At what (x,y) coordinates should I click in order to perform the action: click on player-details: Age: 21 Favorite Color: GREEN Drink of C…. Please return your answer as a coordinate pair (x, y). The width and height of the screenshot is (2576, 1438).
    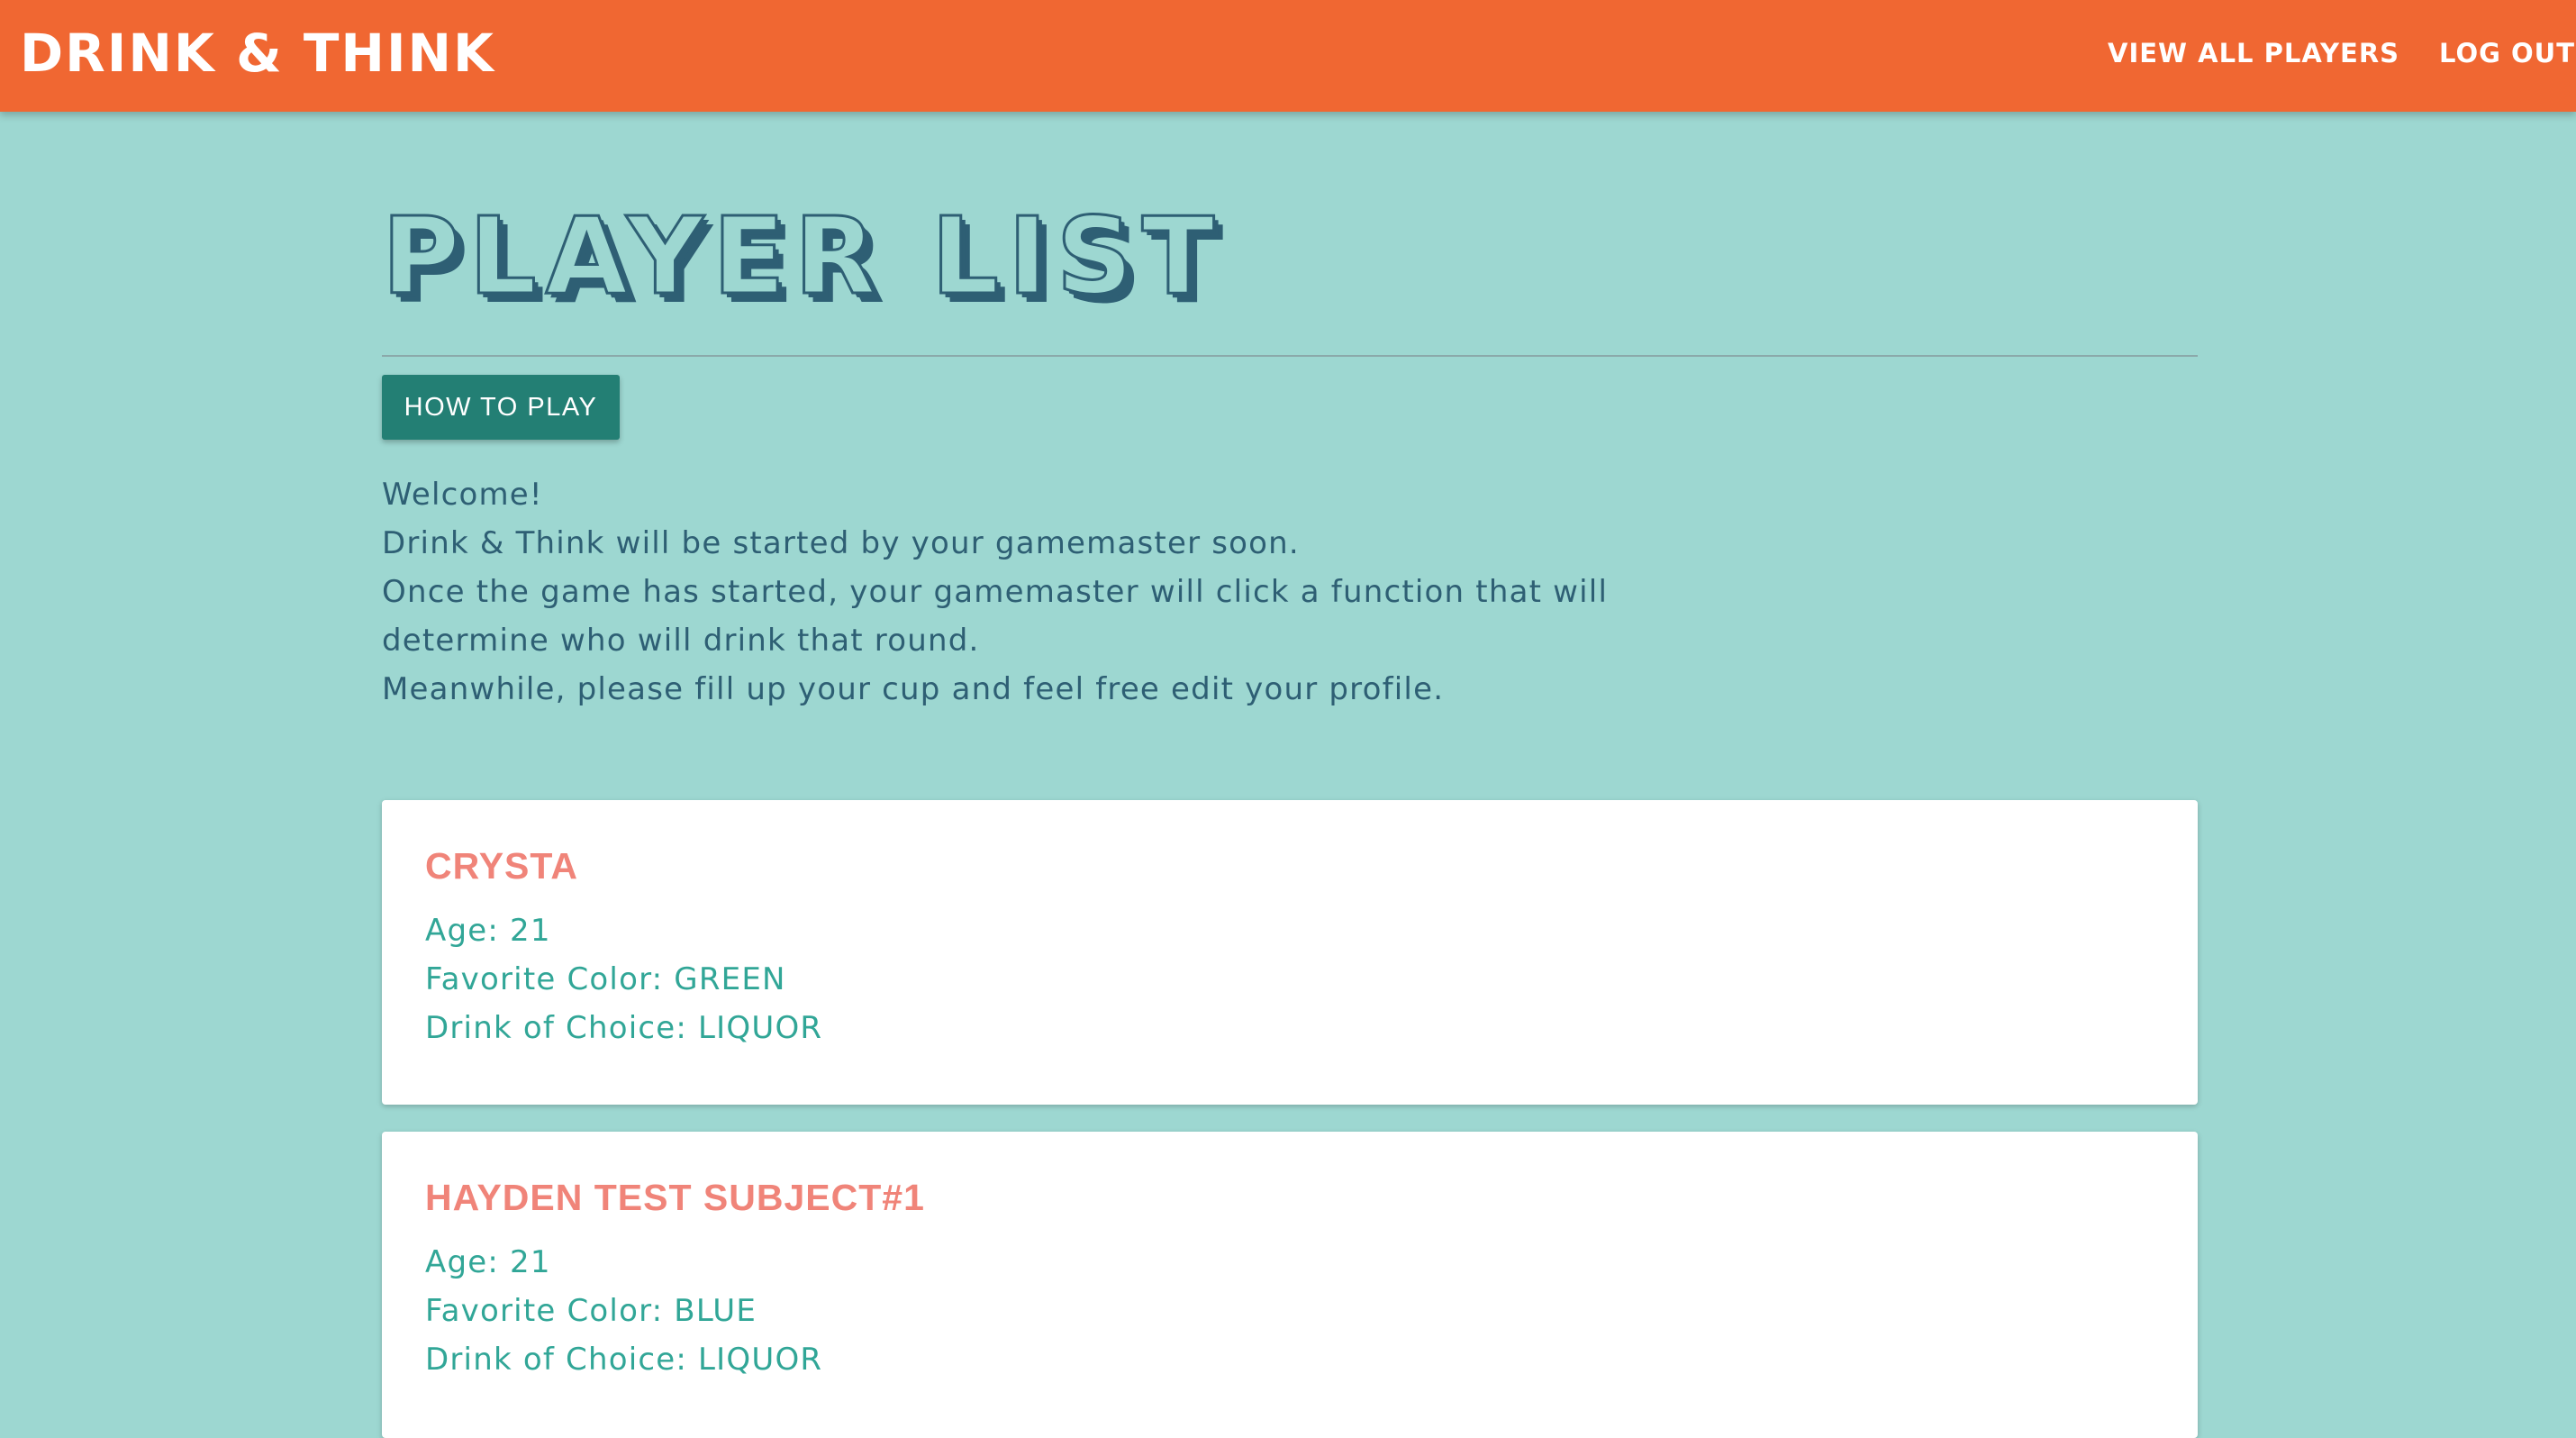
    Looking at the image, I should click on (623, 979).